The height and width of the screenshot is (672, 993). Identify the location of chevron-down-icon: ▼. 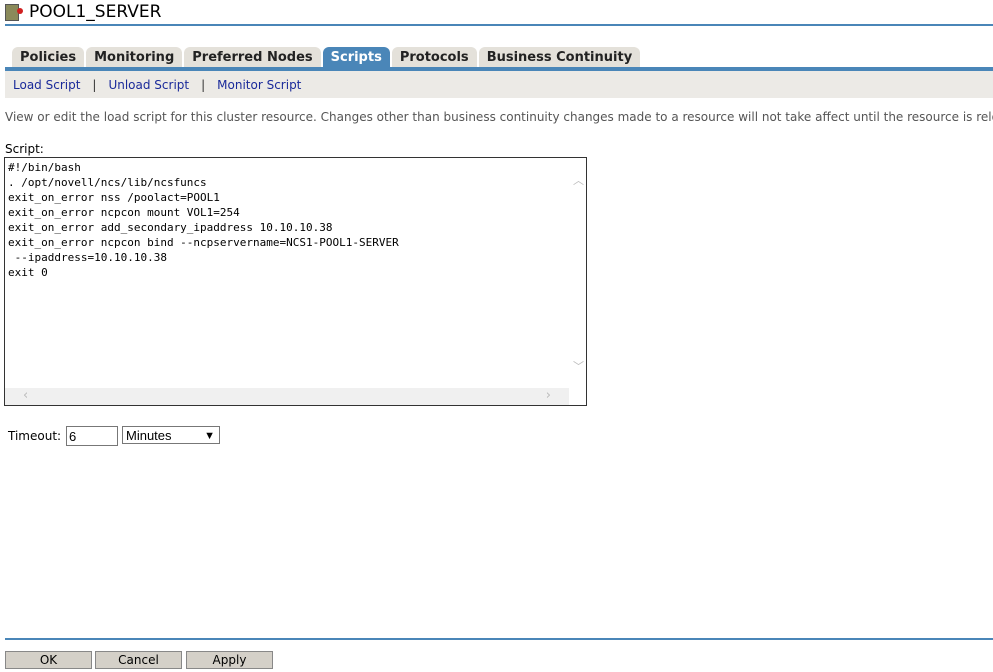
(209, 436).